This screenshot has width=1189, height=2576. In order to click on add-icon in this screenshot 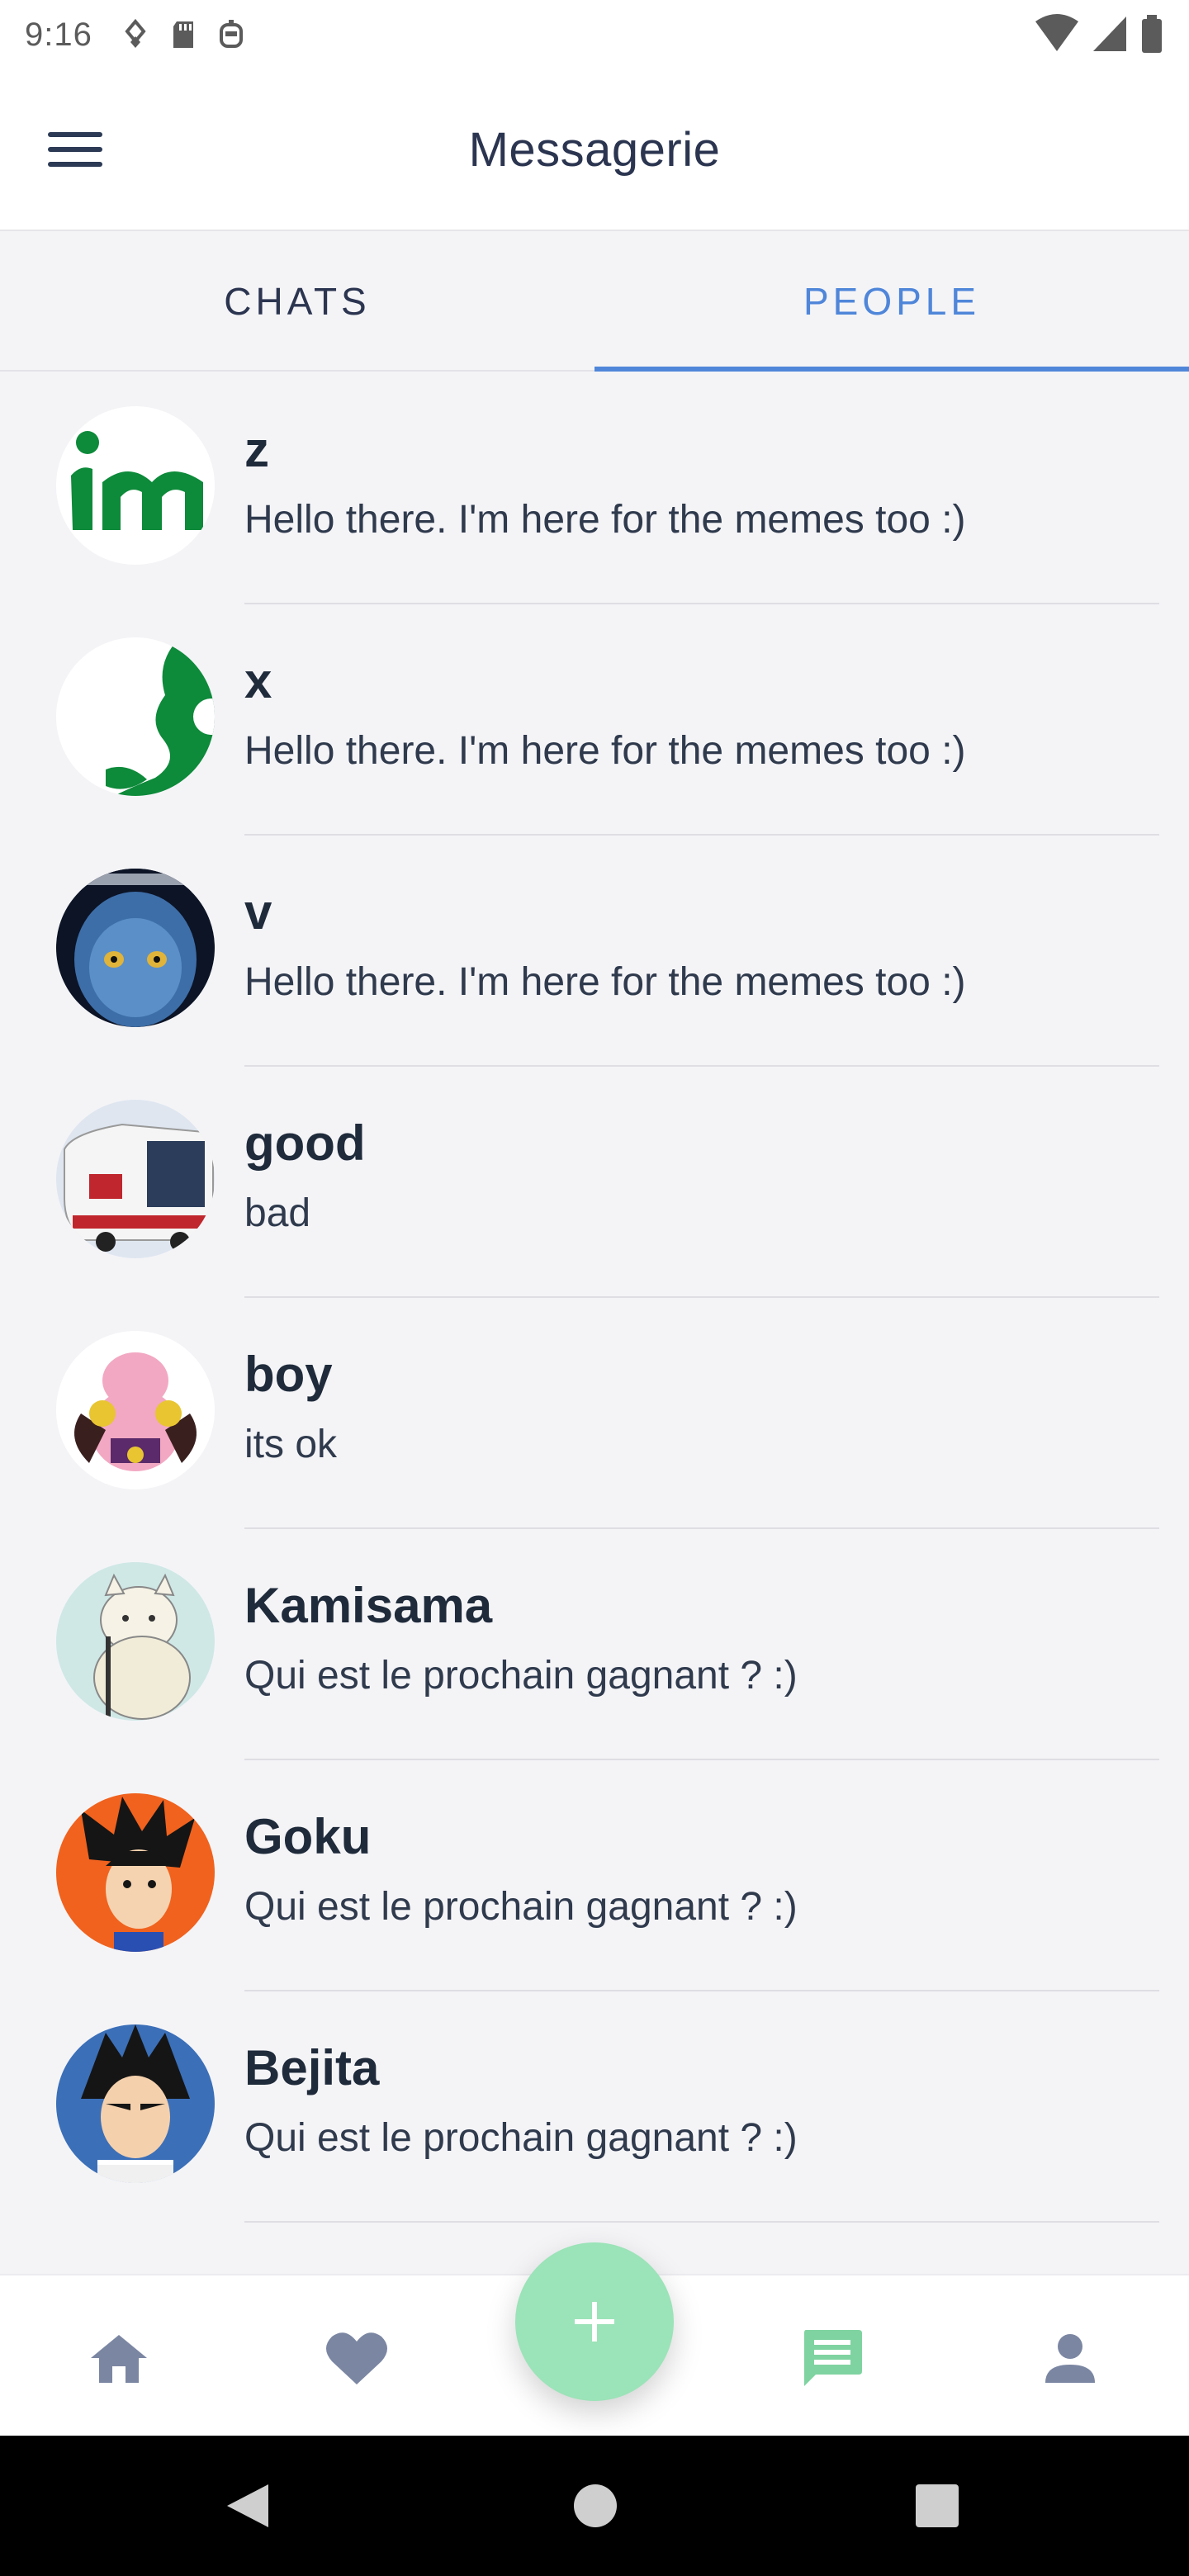, I will do `click(594, 2322)`.